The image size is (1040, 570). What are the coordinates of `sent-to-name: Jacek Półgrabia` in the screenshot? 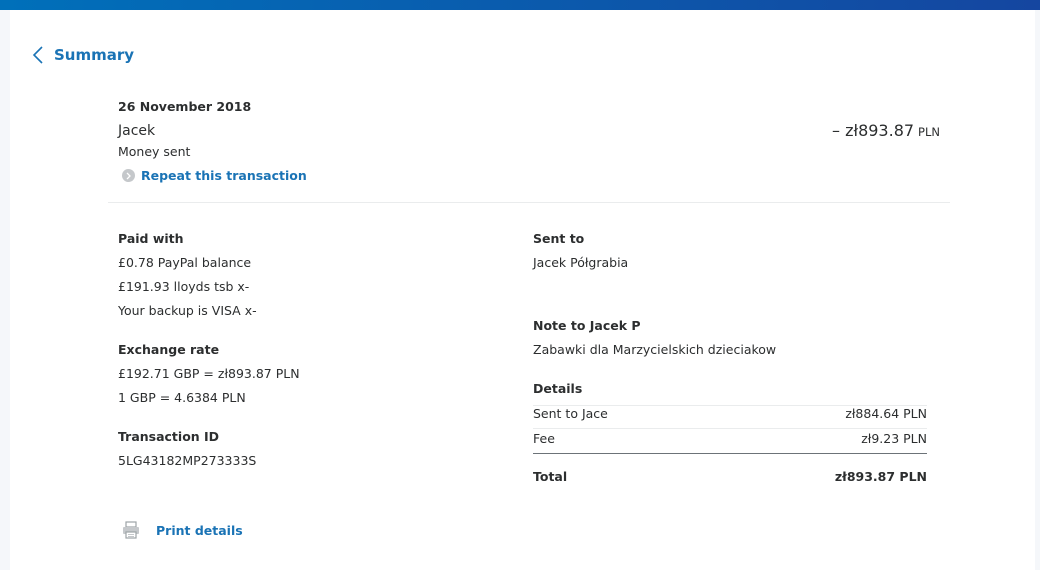 It's located at (581, 262).